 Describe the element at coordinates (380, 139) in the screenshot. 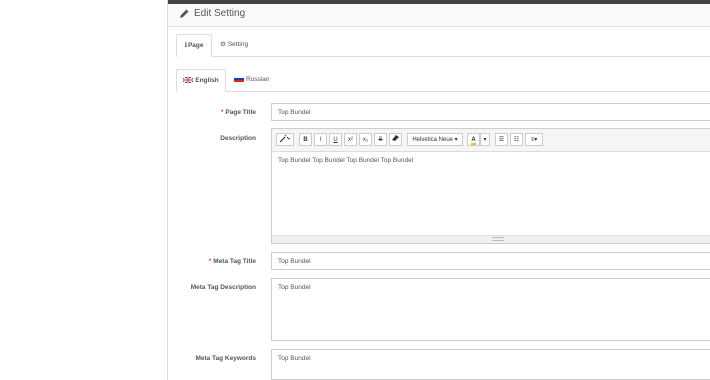

I see `strikethrough-button: S` at that location.